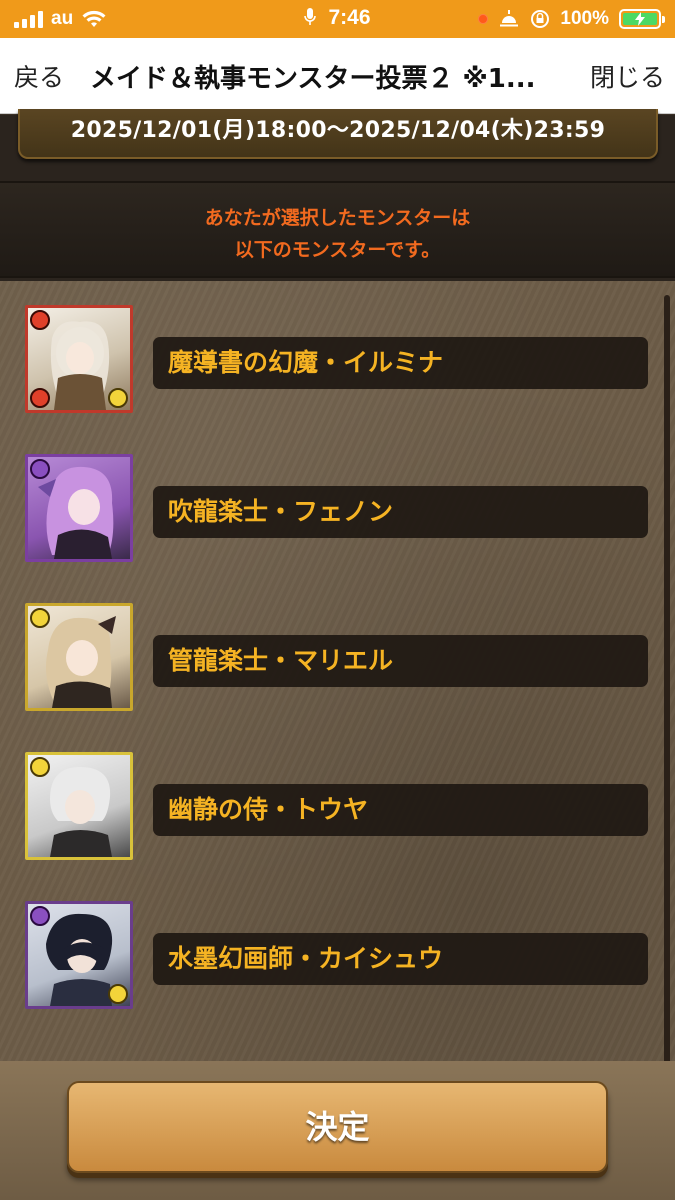  I want to click on back-button: 戻る, so click(39, 76).